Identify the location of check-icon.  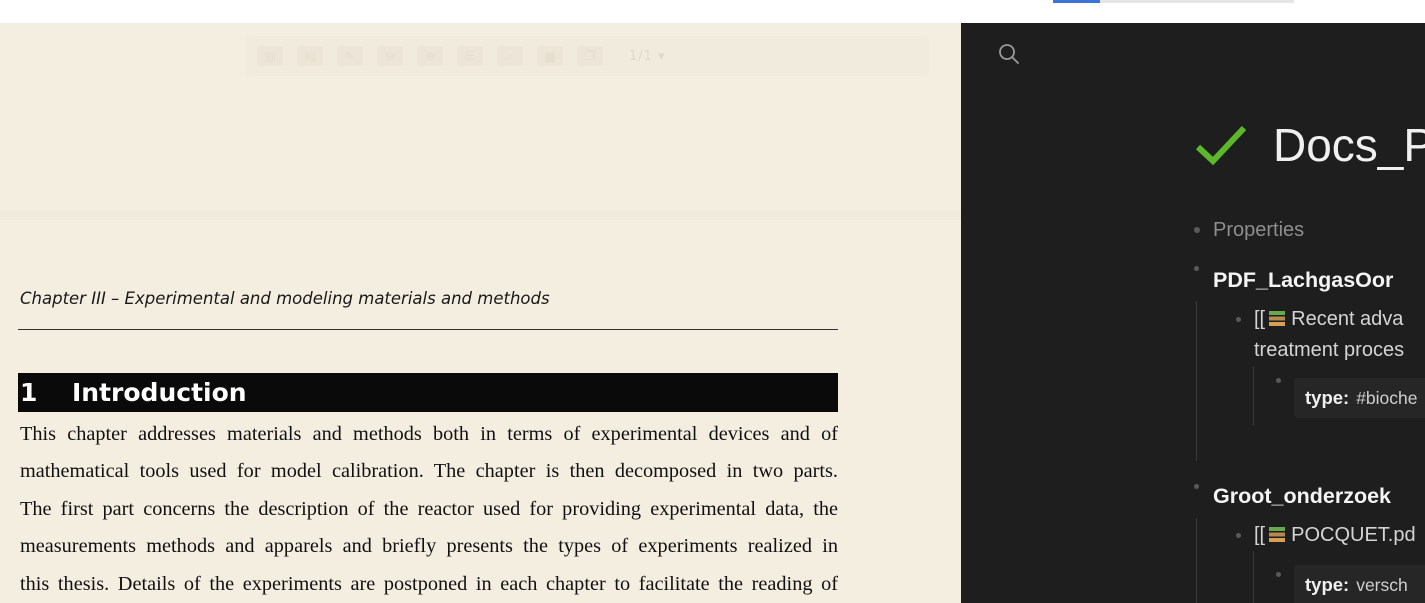
(1221, 145).